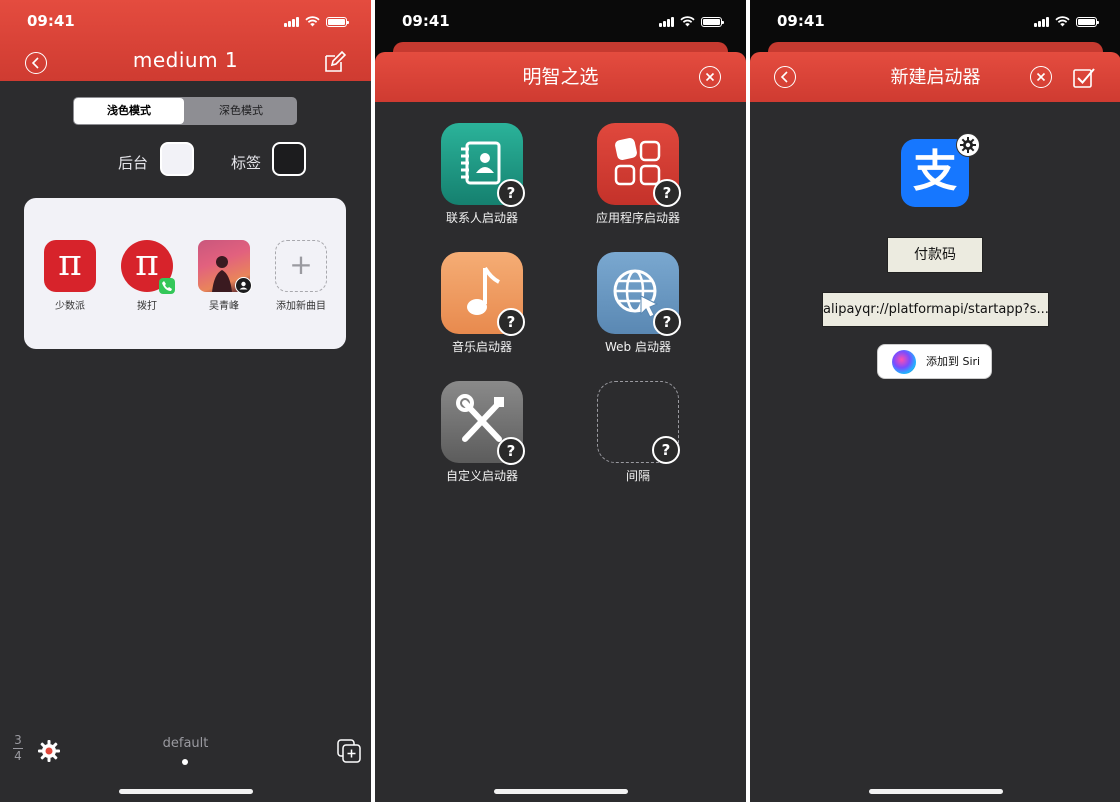 This screenshot has width=1120, height=802. I want to click on gear-icon, so click(968, 145).